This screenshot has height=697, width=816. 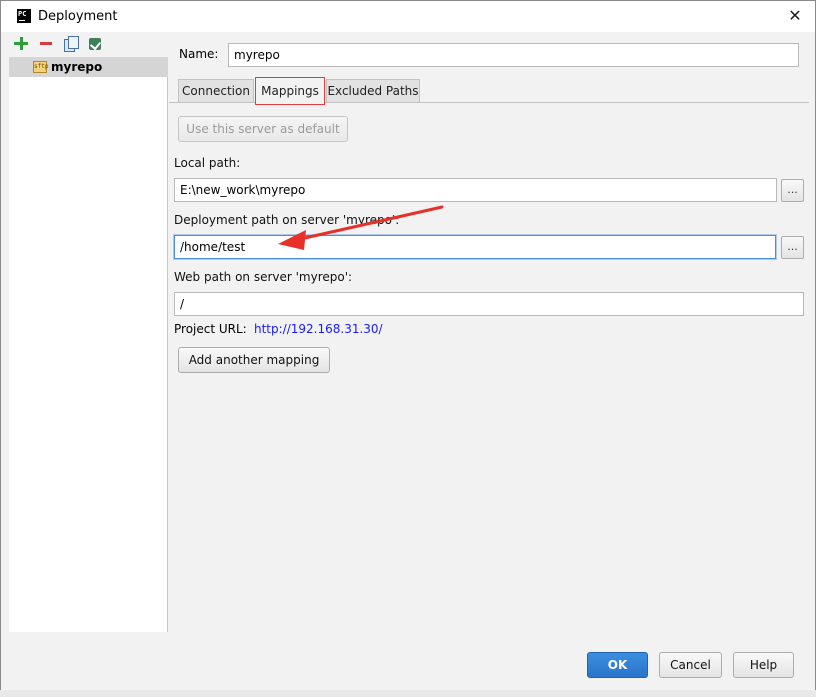 What do you see at coordinates (763, 665) in the screenshot?
I see `help-button: Help` at bounding box center [763, 665].